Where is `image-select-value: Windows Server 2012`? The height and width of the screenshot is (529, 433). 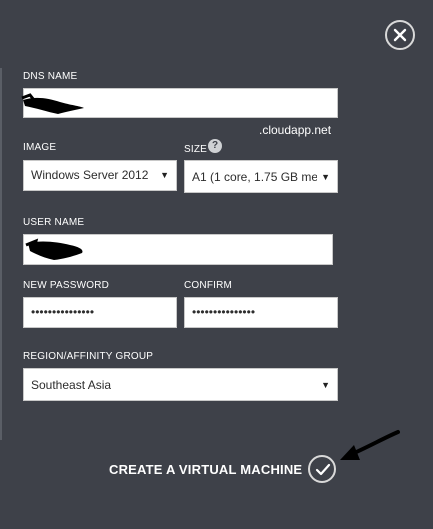 image-select-value: Windows Server 2012 is located at coordinates (90, 175).